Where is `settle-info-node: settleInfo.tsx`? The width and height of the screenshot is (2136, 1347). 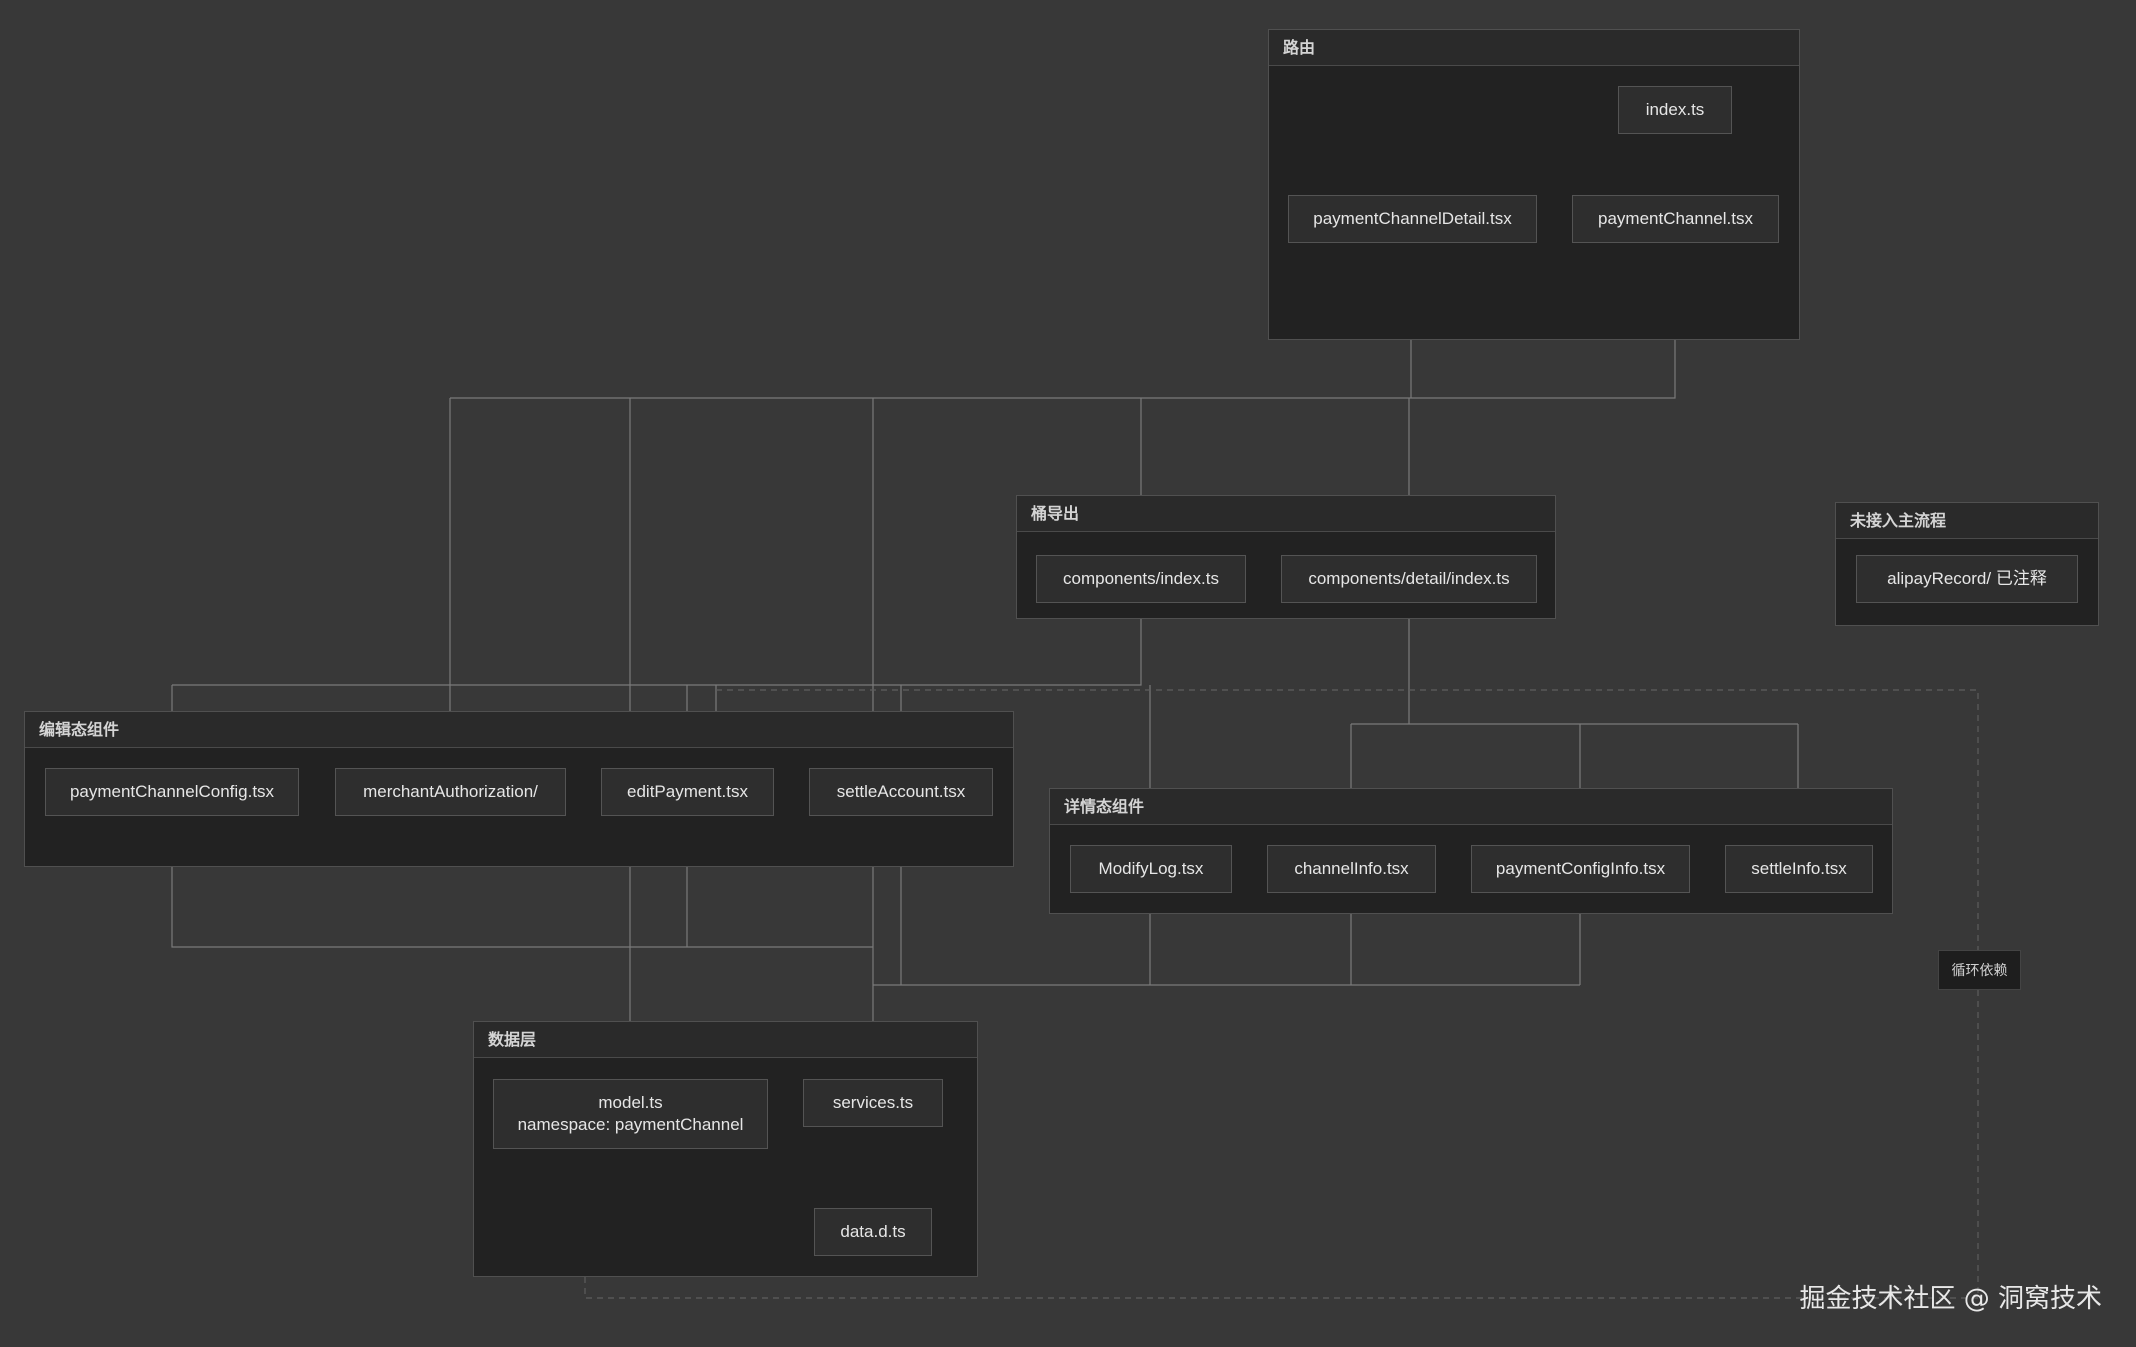 settle-info-node: settleInfo.tsx is located at coordinates (1799, 869).